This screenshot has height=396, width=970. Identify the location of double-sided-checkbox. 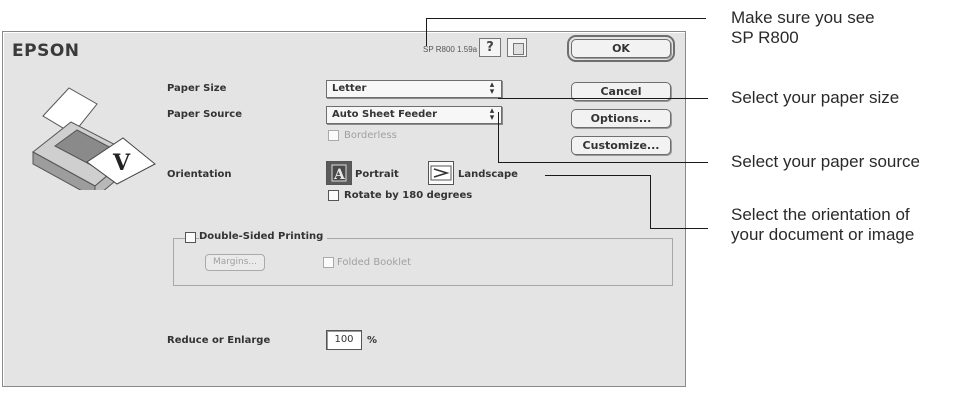
(190, 237).